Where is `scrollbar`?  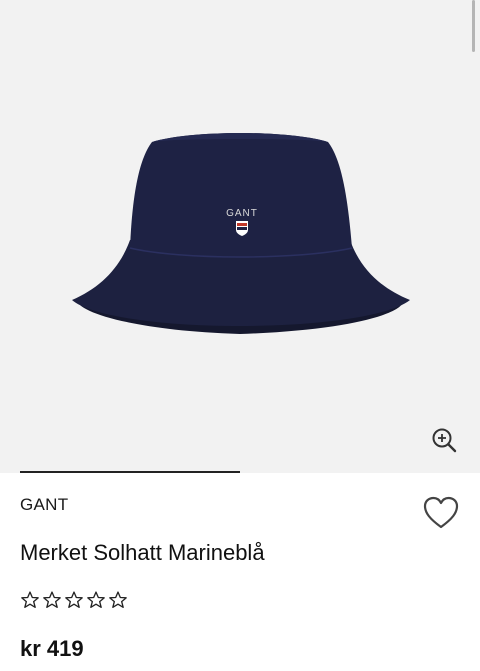
scrollbar is located at coordinates (473, 26).